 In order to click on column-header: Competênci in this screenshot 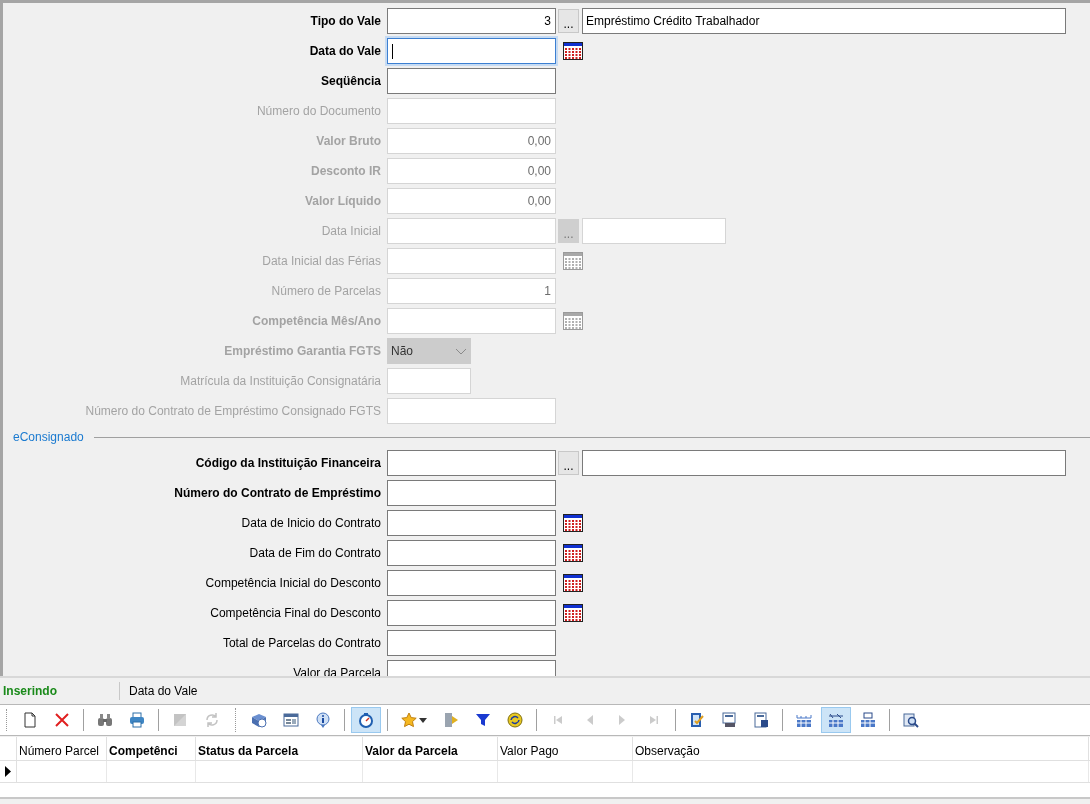, I will do `click(151, 748)`.